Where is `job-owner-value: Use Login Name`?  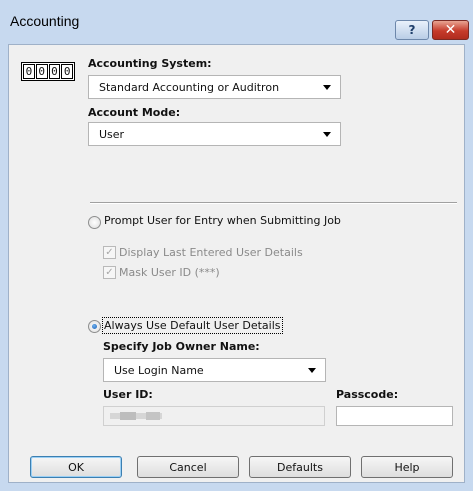 job-owner-value: Use Login Name is located at coordinates (159, 370).